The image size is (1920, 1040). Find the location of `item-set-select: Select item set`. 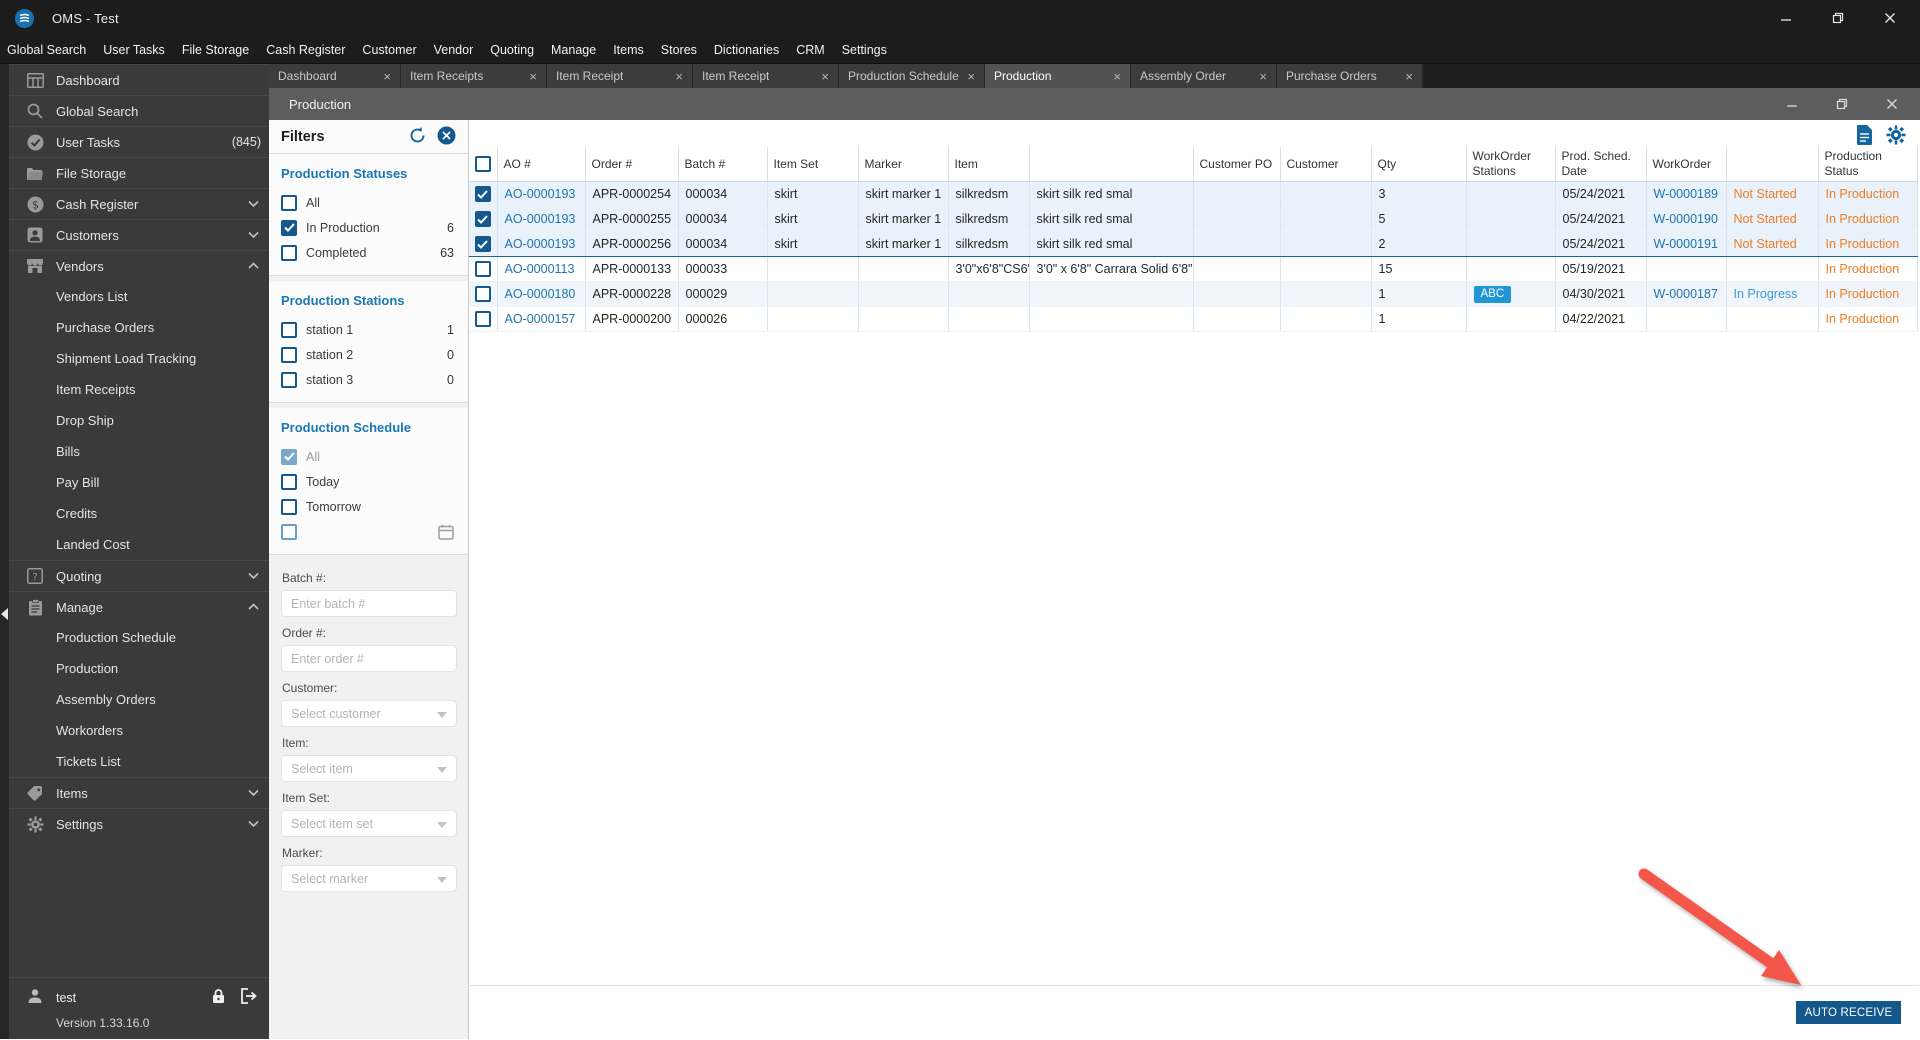

item-set-select: Select item set is located at coordinates (369, 823).